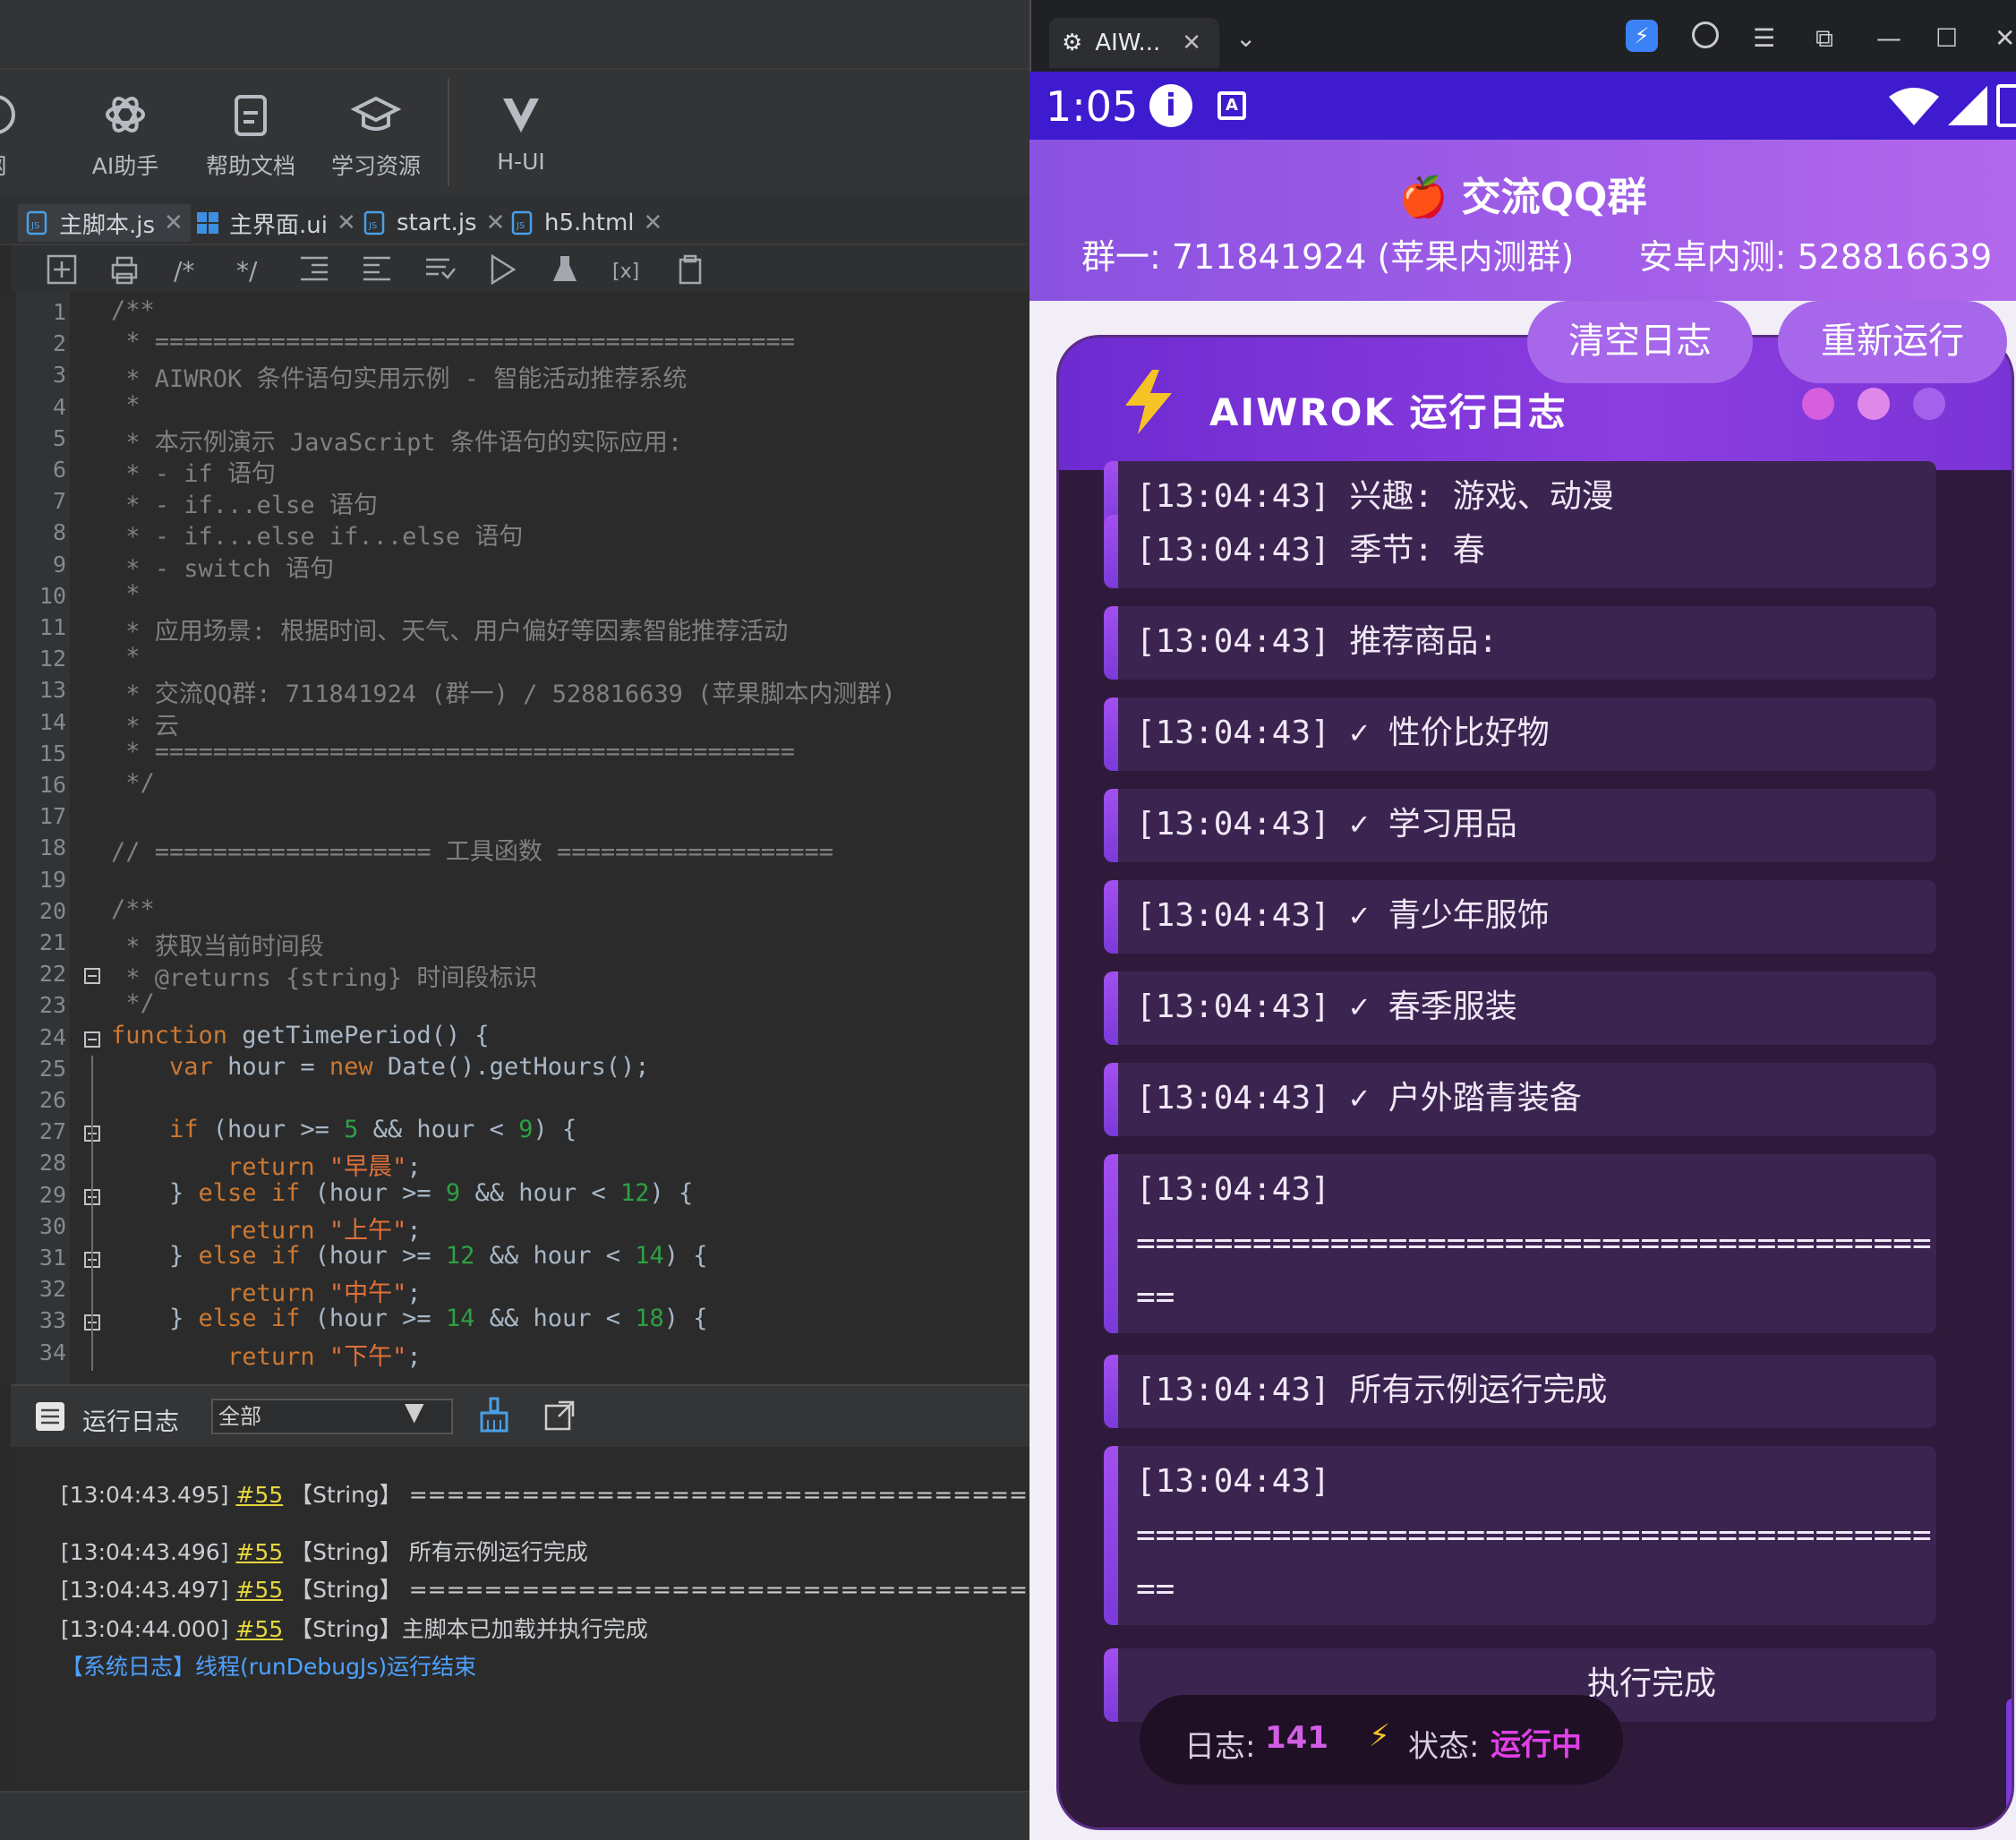  Describe the element at coordinates (1317, 641) in the screenshot. I see `log-entry-text: [13:04:43] 推荐商品:` at that location.